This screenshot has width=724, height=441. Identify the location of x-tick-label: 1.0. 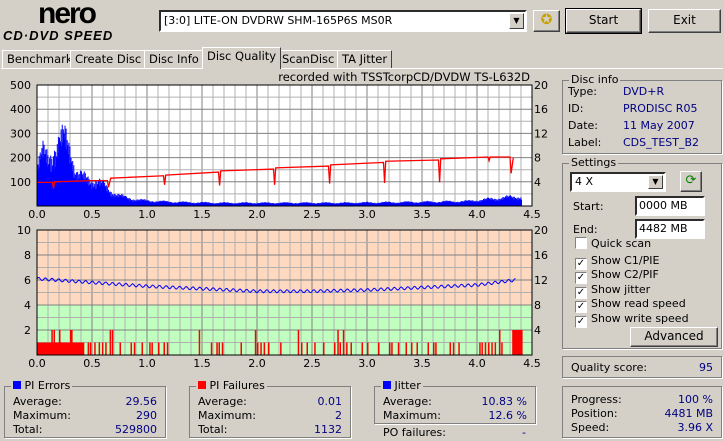
(147, 363).